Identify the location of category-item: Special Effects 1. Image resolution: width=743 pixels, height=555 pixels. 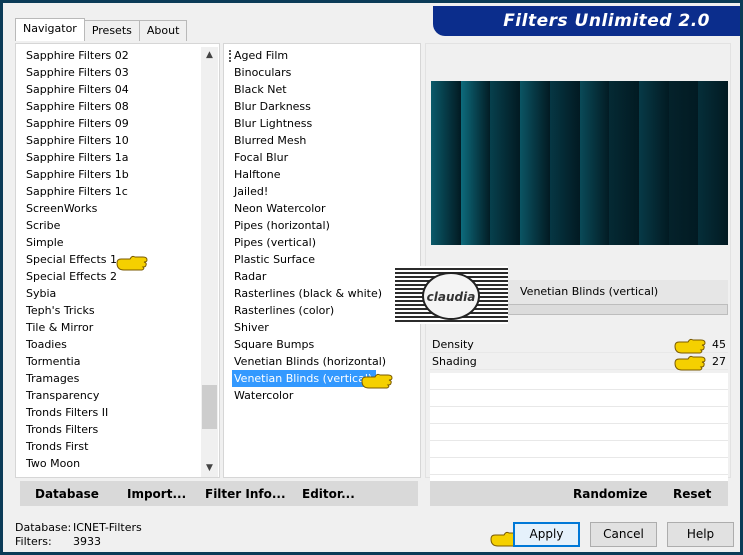
(111, 259).